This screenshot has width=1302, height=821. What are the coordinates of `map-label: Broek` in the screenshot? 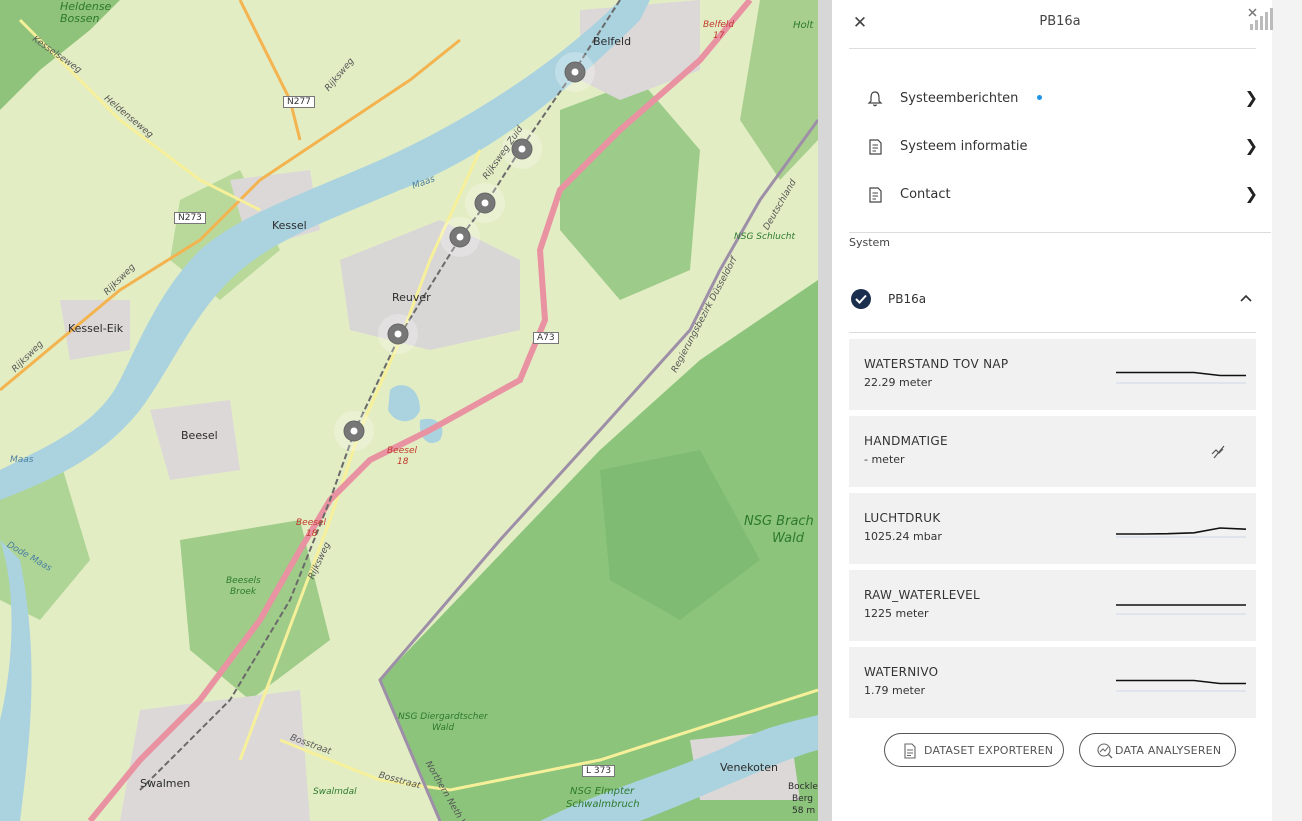 It's located at (243, 592).